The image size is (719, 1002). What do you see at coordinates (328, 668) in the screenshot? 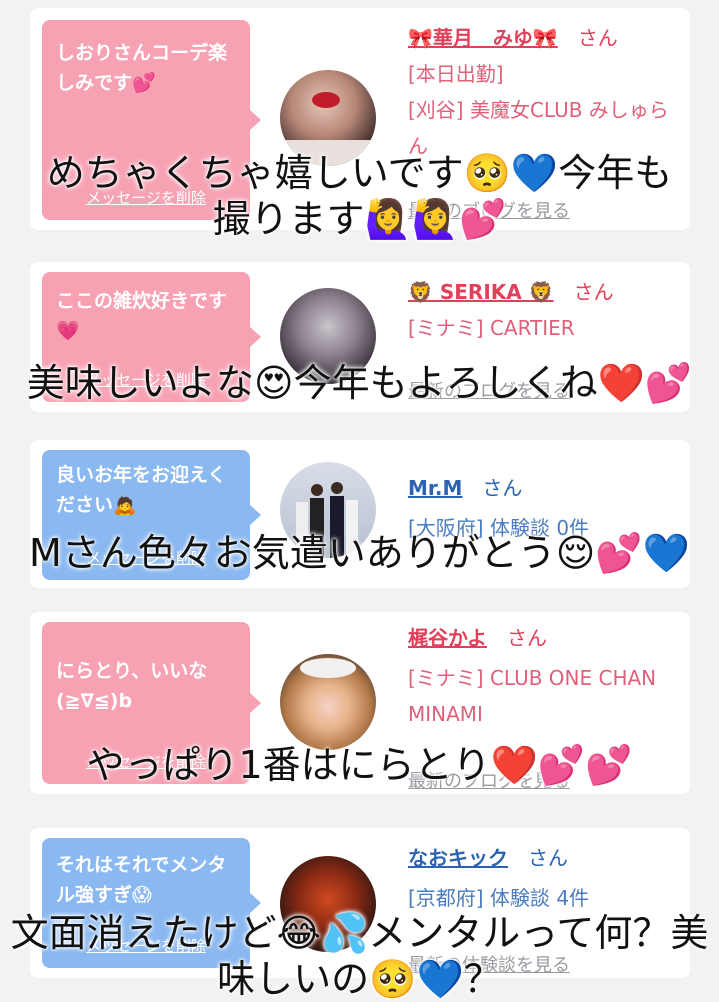
I see `avatar-image` at bounding box center [328, 668].